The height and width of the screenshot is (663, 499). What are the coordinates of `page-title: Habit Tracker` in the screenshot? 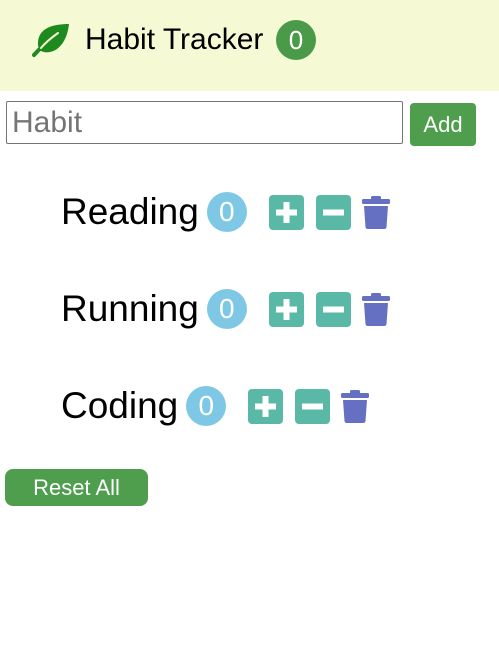 It's located at (174, 39).